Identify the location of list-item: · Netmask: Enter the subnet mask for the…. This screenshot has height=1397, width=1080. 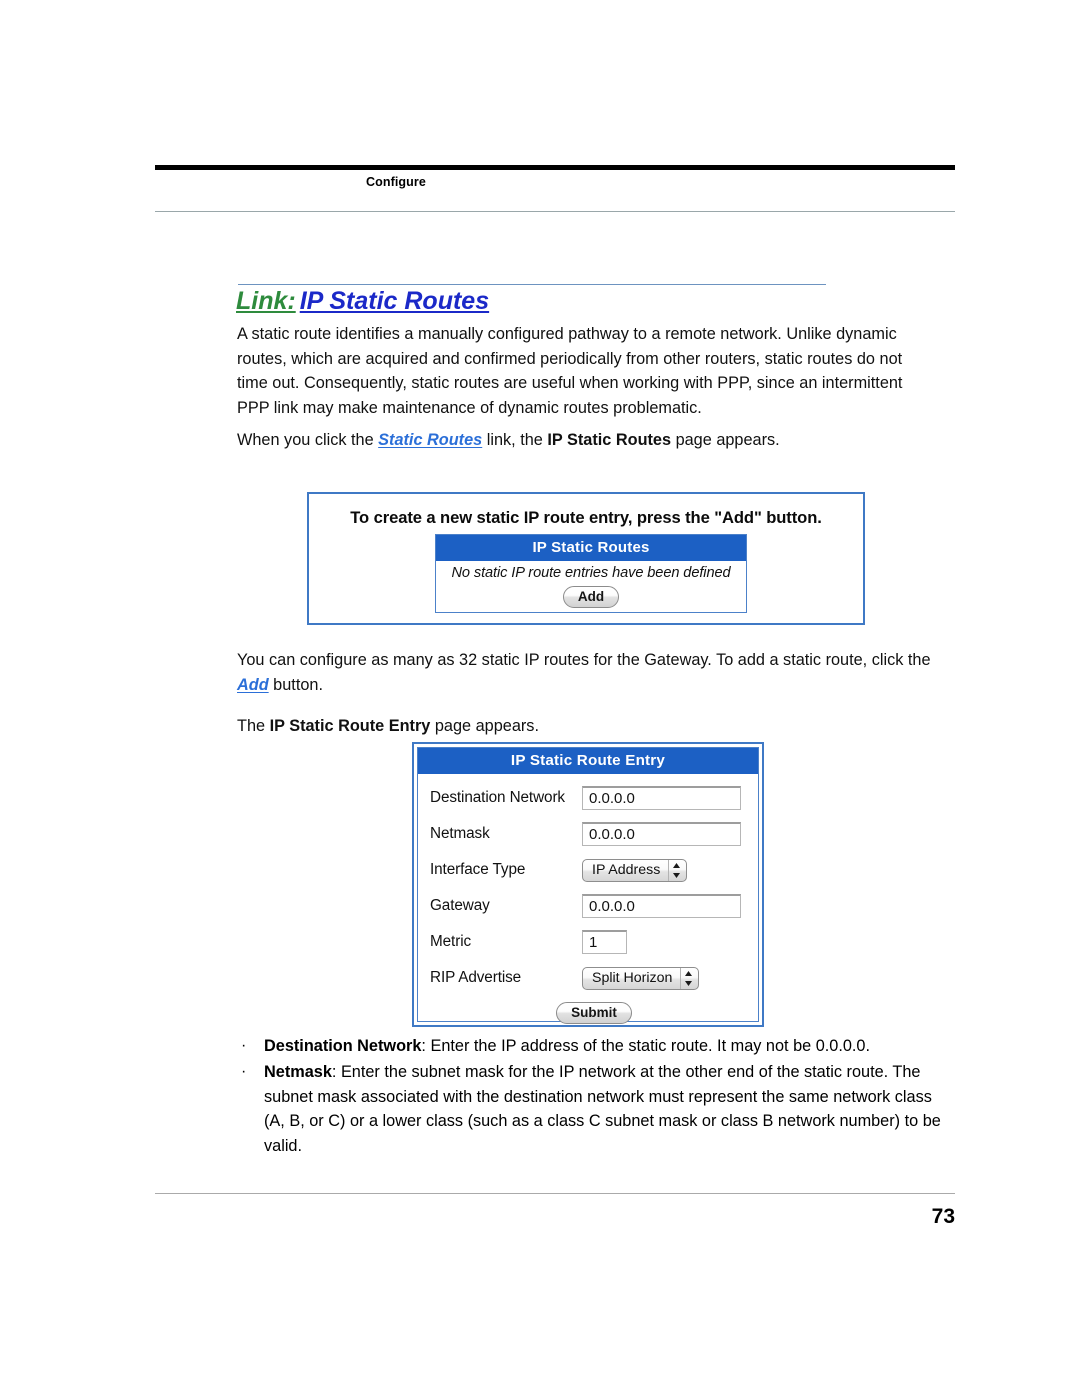
(594, 1109).